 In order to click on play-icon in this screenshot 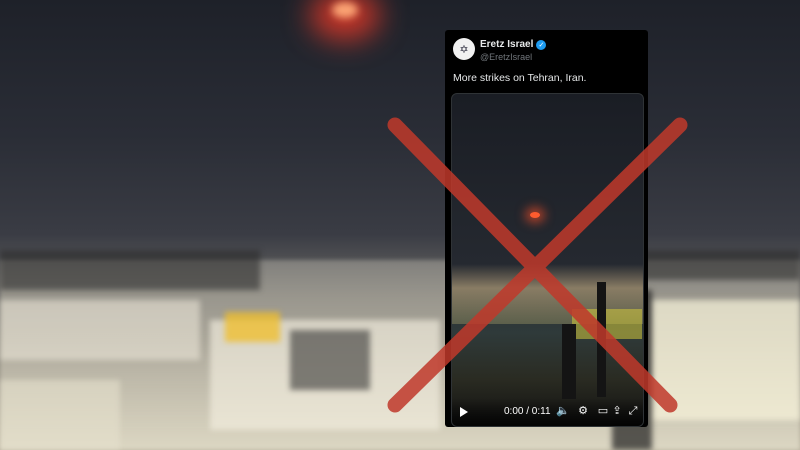, I will do `click(464, 412)`.